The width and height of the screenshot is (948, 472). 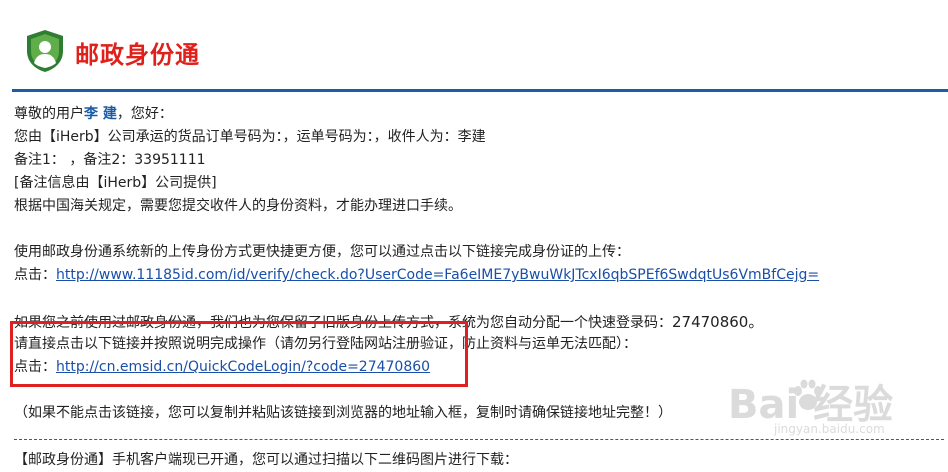 What do you see at coordinates (266, 460) in the screenshot?
I see `mobile-notice-line: 【邮政身份通】手机客户端现已开通，您可以通过扫描以下二维码图片进行下载：` at bounding box center [266, 460].